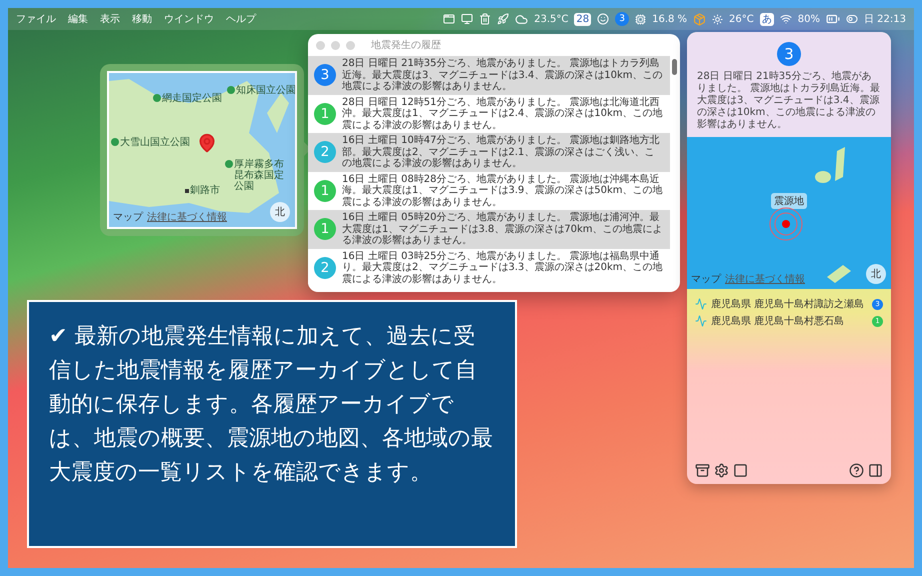 The image size is (922, 576). What do you see at coordinates (674, 67) in the screenshot?
I see `scroll-thumb` at bounding box center [674, 67].